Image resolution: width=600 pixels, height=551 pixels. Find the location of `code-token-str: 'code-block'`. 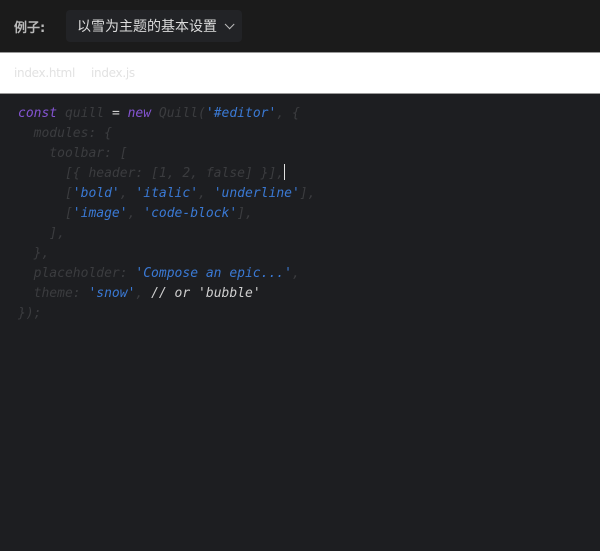

code-token-str: 'code-block' is located at coordinates (190, 213).